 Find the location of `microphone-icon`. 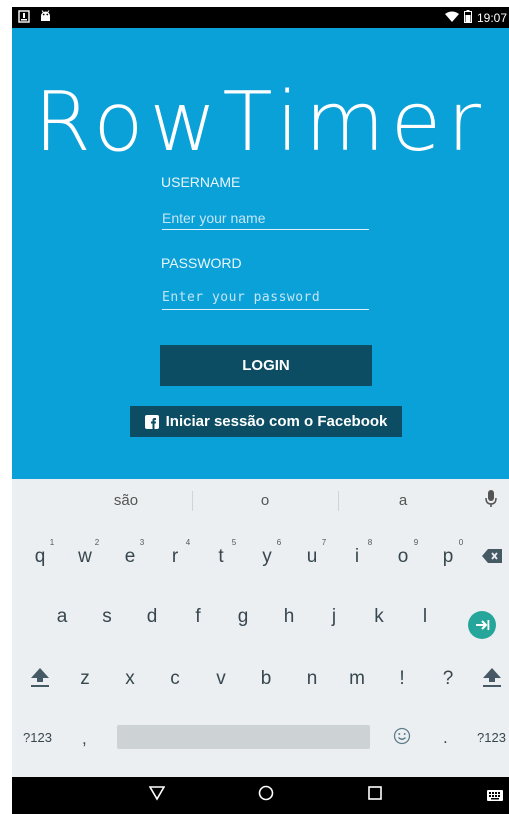

microphone-icon is located at coordinates (491, 501).